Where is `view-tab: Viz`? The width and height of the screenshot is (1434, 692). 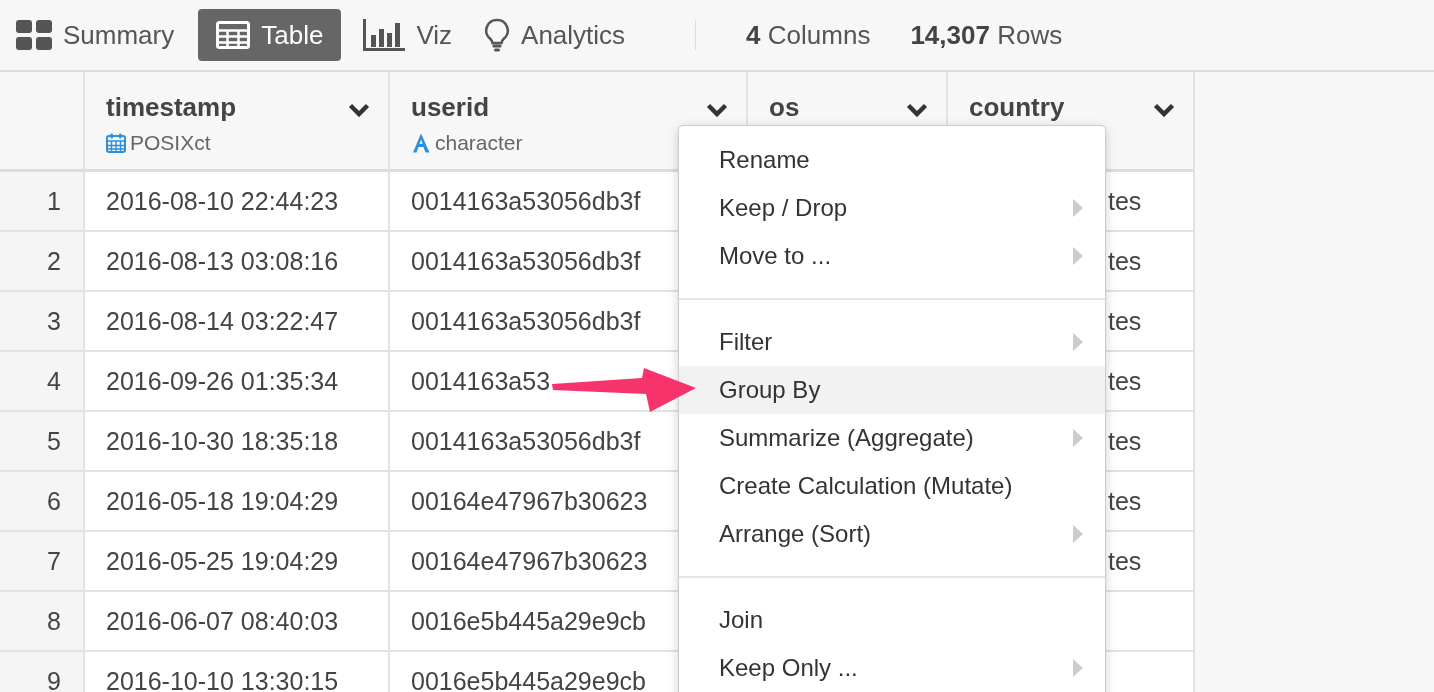
view-tab: Viz is located at coordinates (409, 35).